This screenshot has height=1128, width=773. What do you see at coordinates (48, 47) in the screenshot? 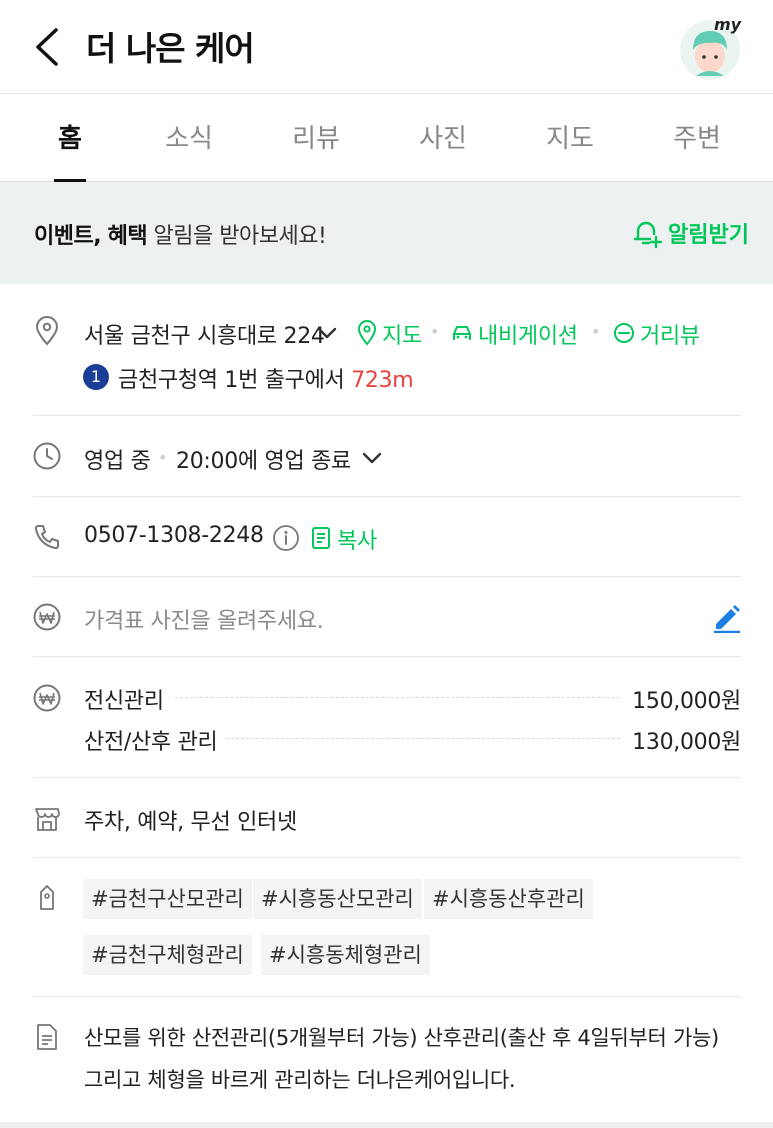
I see `back-arrow-icon` at bounding box center [48, 47].